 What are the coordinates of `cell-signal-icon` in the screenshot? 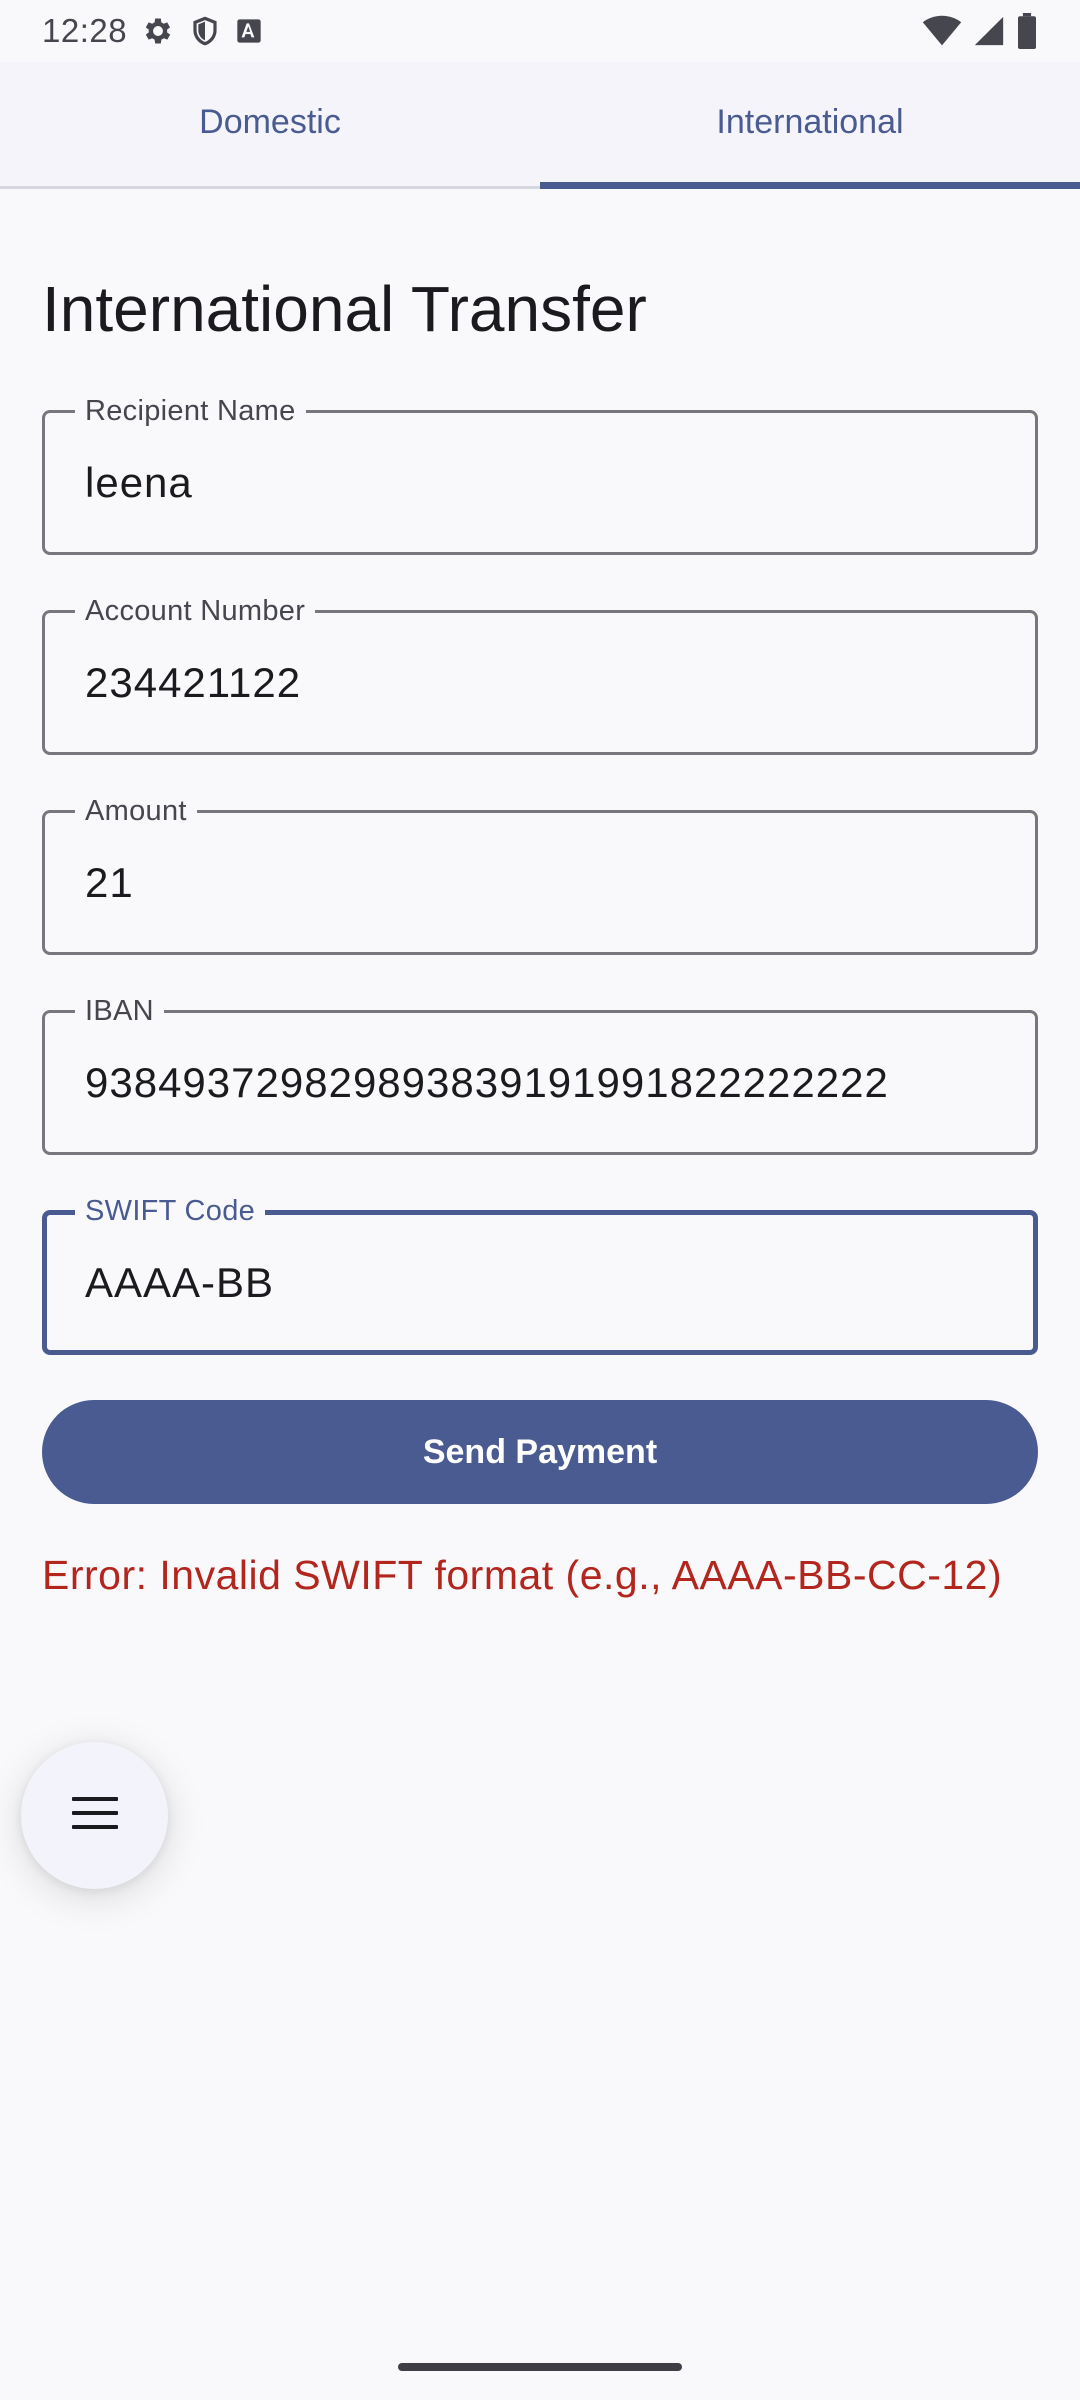 It's located at (989, 31).